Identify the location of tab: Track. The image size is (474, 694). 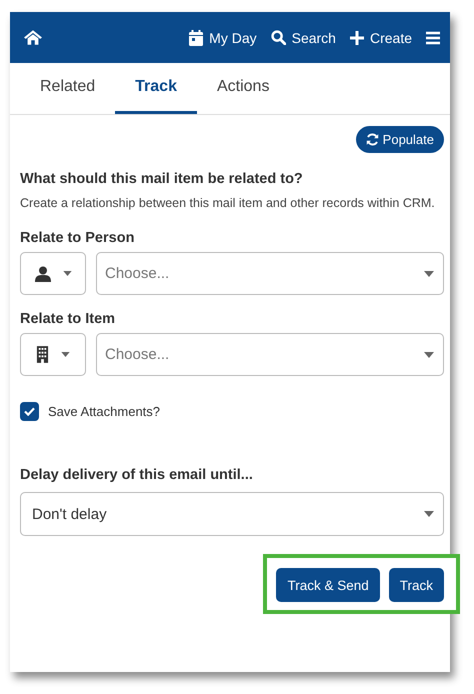
(156, 88).